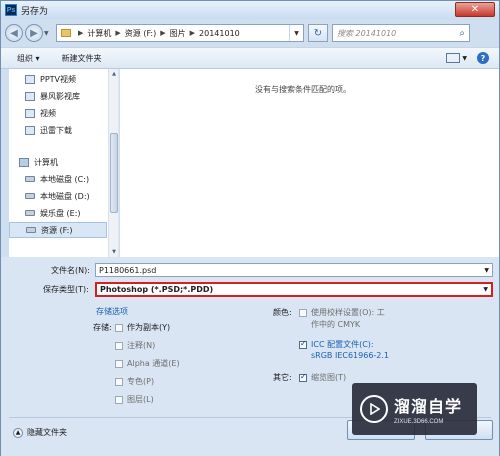 The image size is (500, 456). Describe the element at coordinates (294, 289) in the screenshot. I see `file-type-select: Photoshop (*.PSD;*.PDD) ▼` at that location.